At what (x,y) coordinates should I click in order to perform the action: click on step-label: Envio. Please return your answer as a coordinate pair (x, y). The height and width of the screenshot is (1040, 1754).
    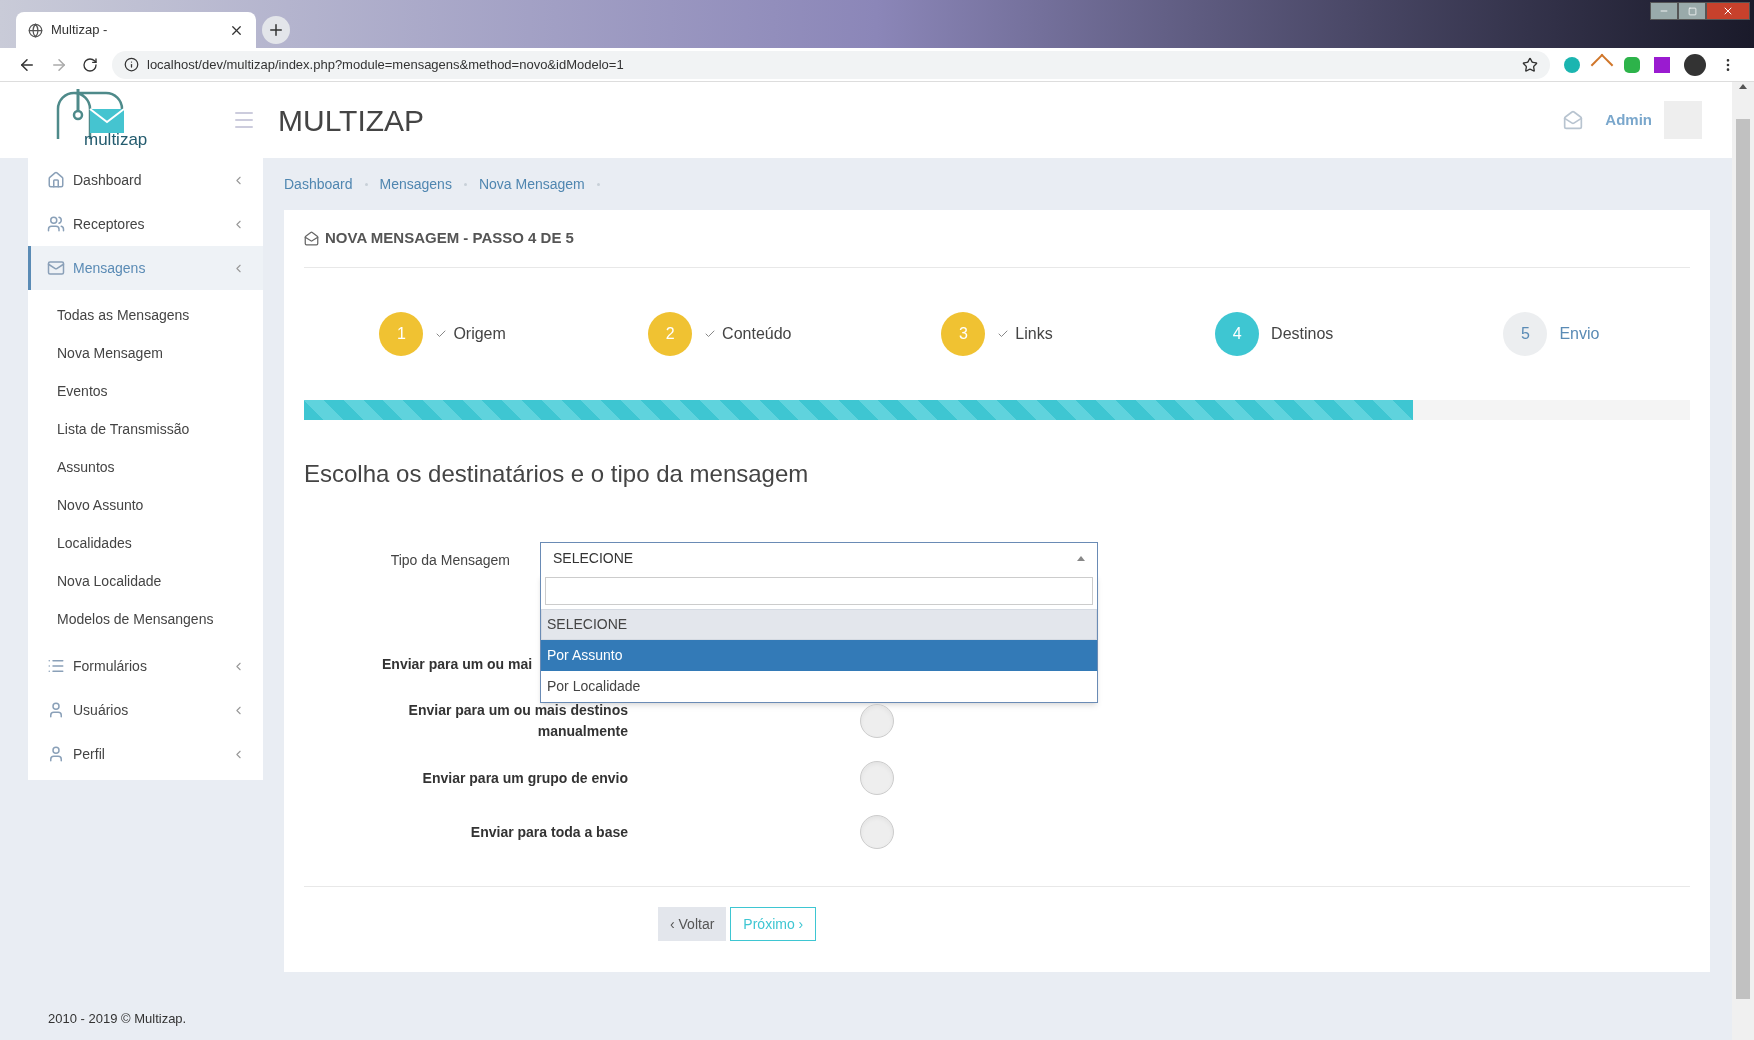
    Looking at the image, I should click on (1579, 334).